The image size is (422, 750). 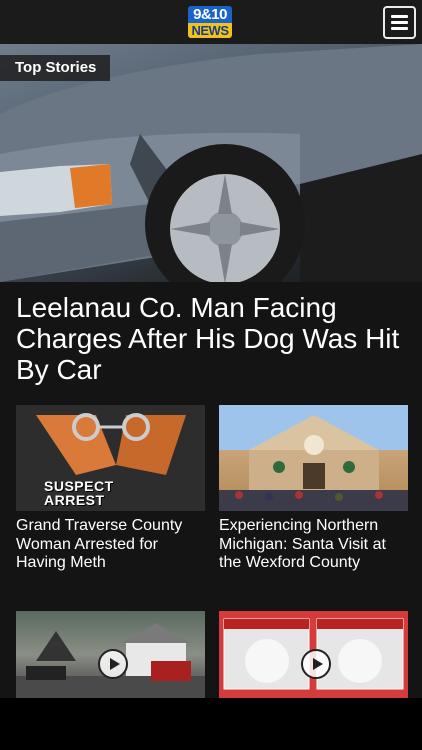 I want to click on thumb-caption-line-2: ARREST, so click(x=74, y=500).